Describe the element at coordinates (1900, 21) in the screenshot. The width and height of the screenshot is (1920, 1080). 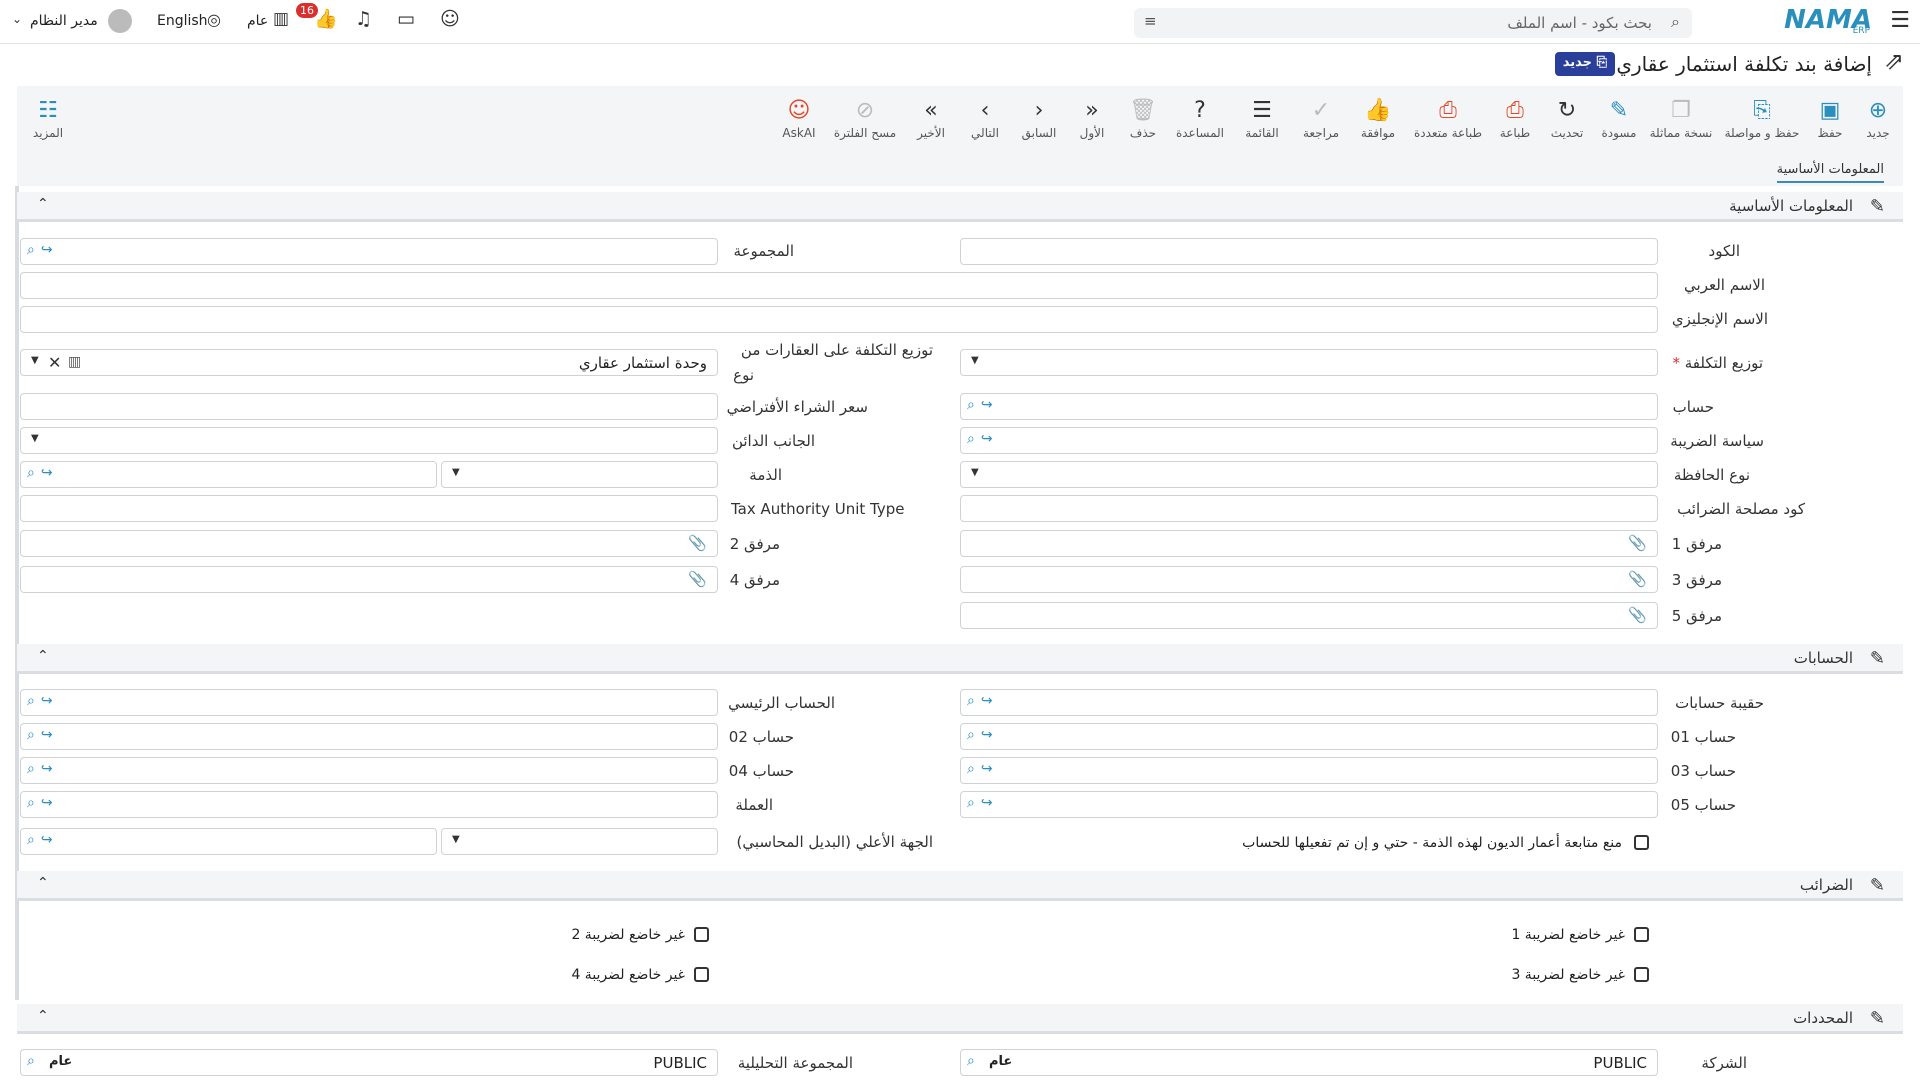
I see `menu-icon: ☰` at that location.